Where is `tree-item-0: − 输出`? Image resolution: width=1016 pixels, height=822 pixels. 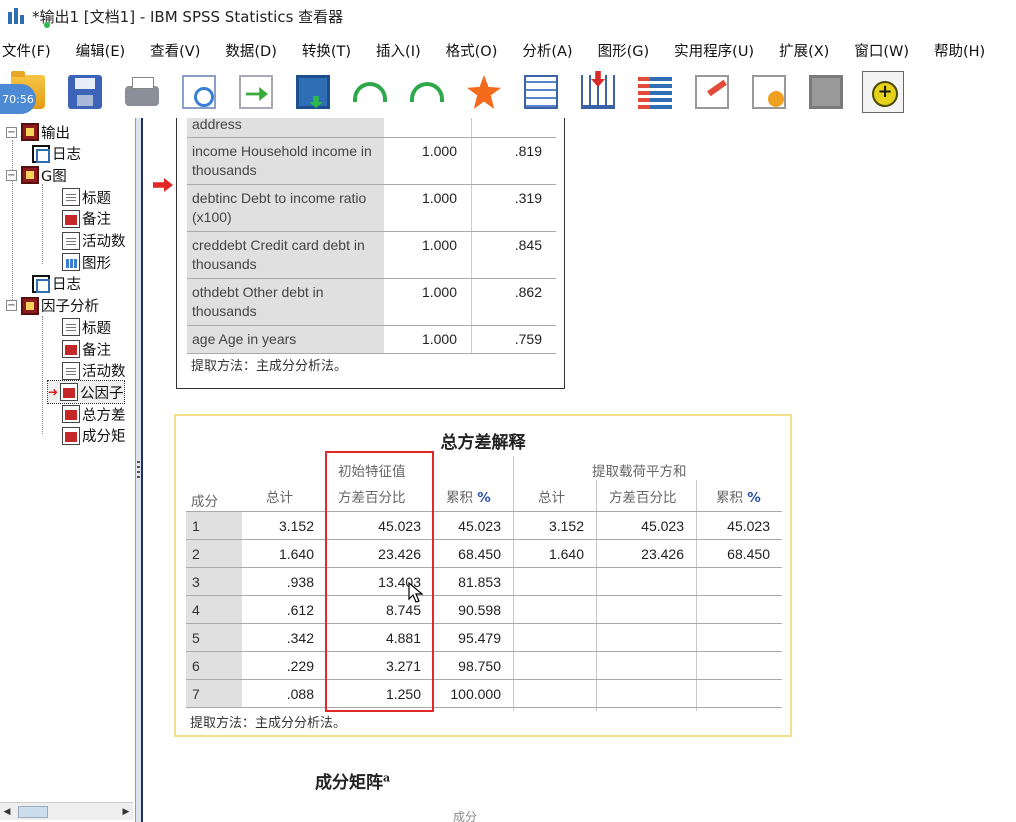
tree-item-0: − 输出 is located at coordinates (38, 132).